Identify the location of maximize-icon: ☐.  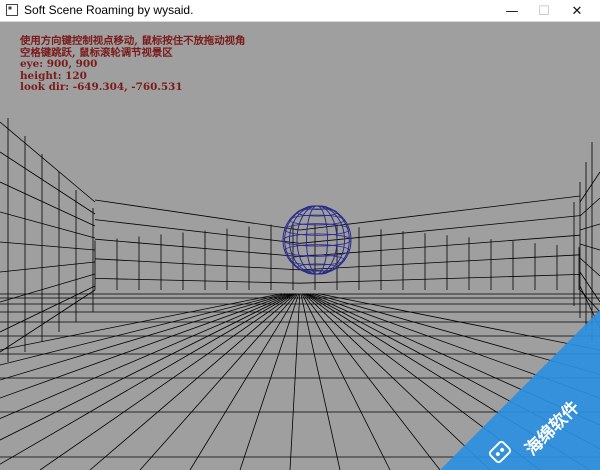
(544, 11).